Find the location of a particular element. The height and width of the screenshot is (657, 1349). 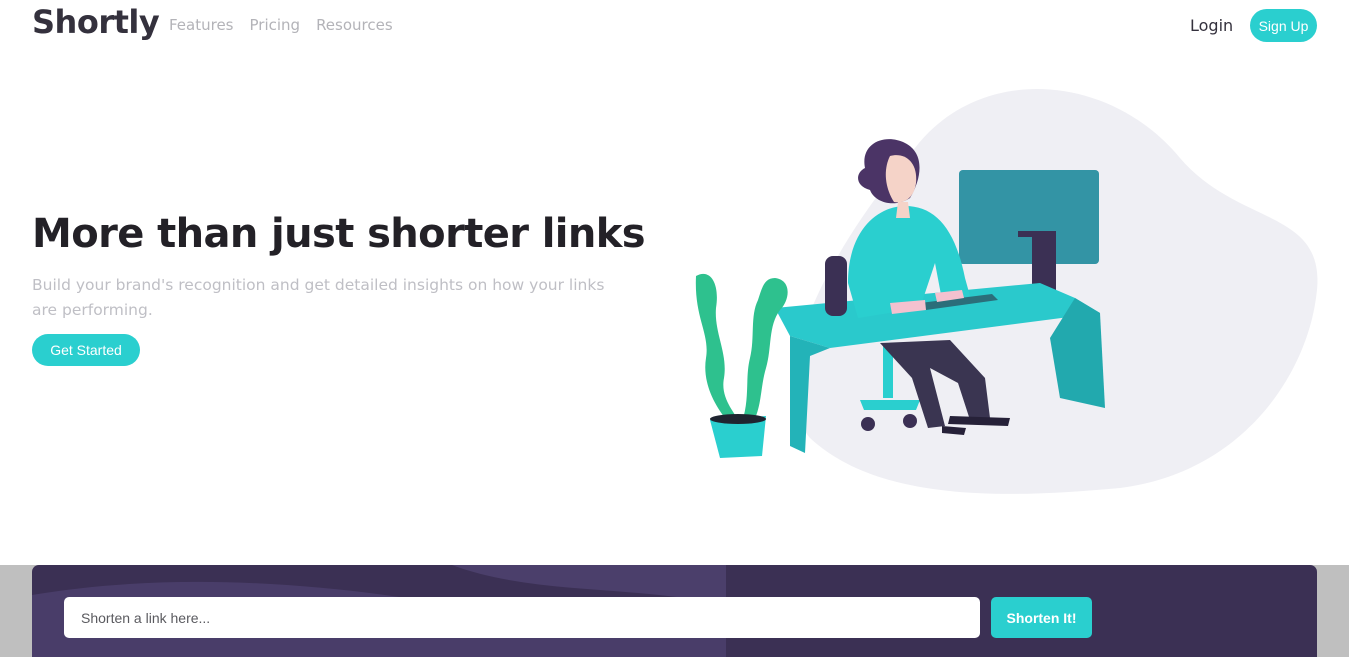

plant-leaf-left is located at coordinates (717, 349).